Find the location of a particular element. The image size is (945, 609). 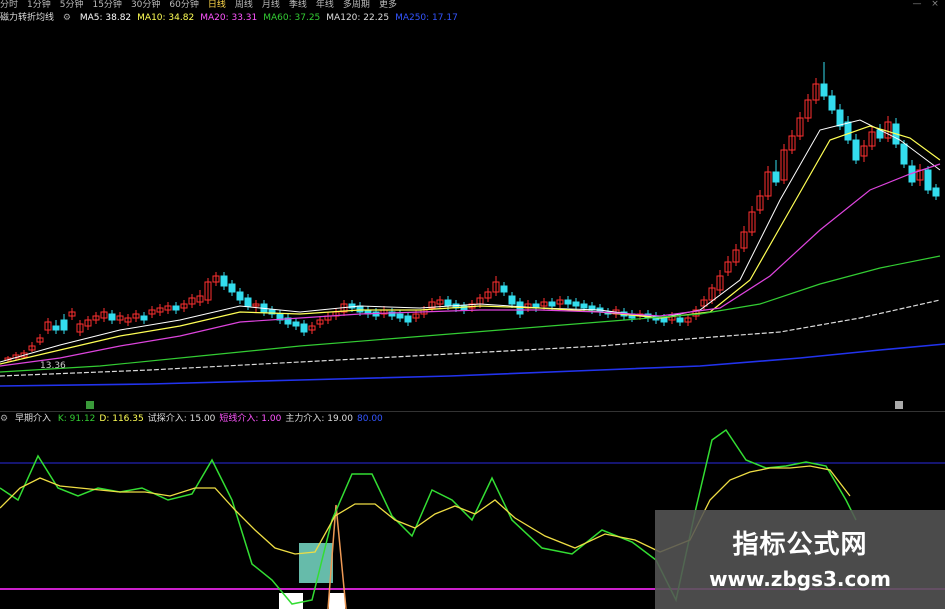

watermark-url: www.zbgs3.com is located at coordinates (800, 579).